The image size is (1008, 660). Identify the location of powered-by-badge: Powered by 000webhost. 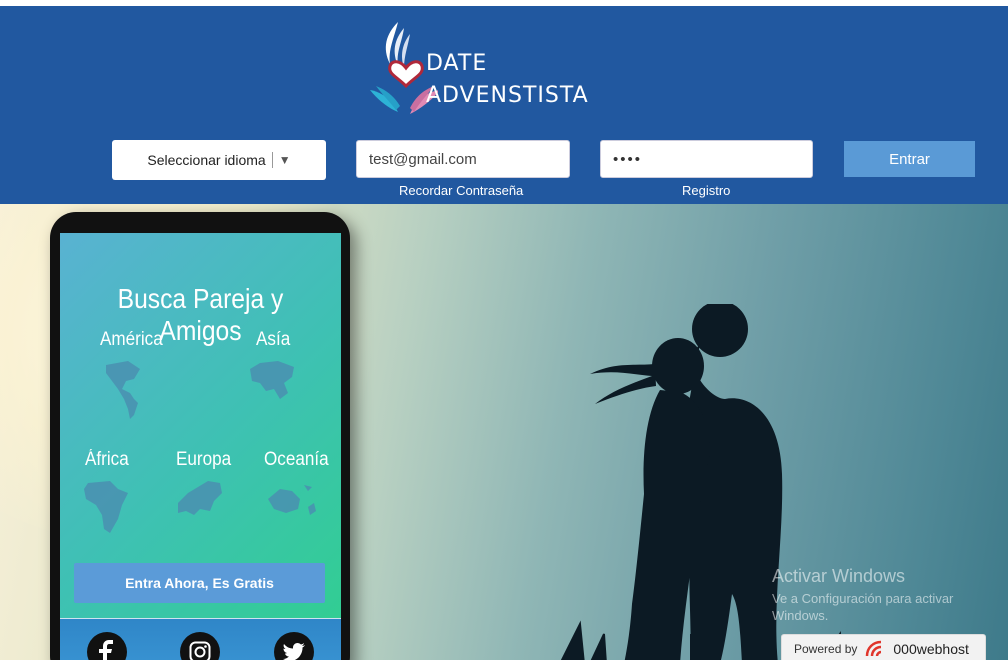
(883, 647).